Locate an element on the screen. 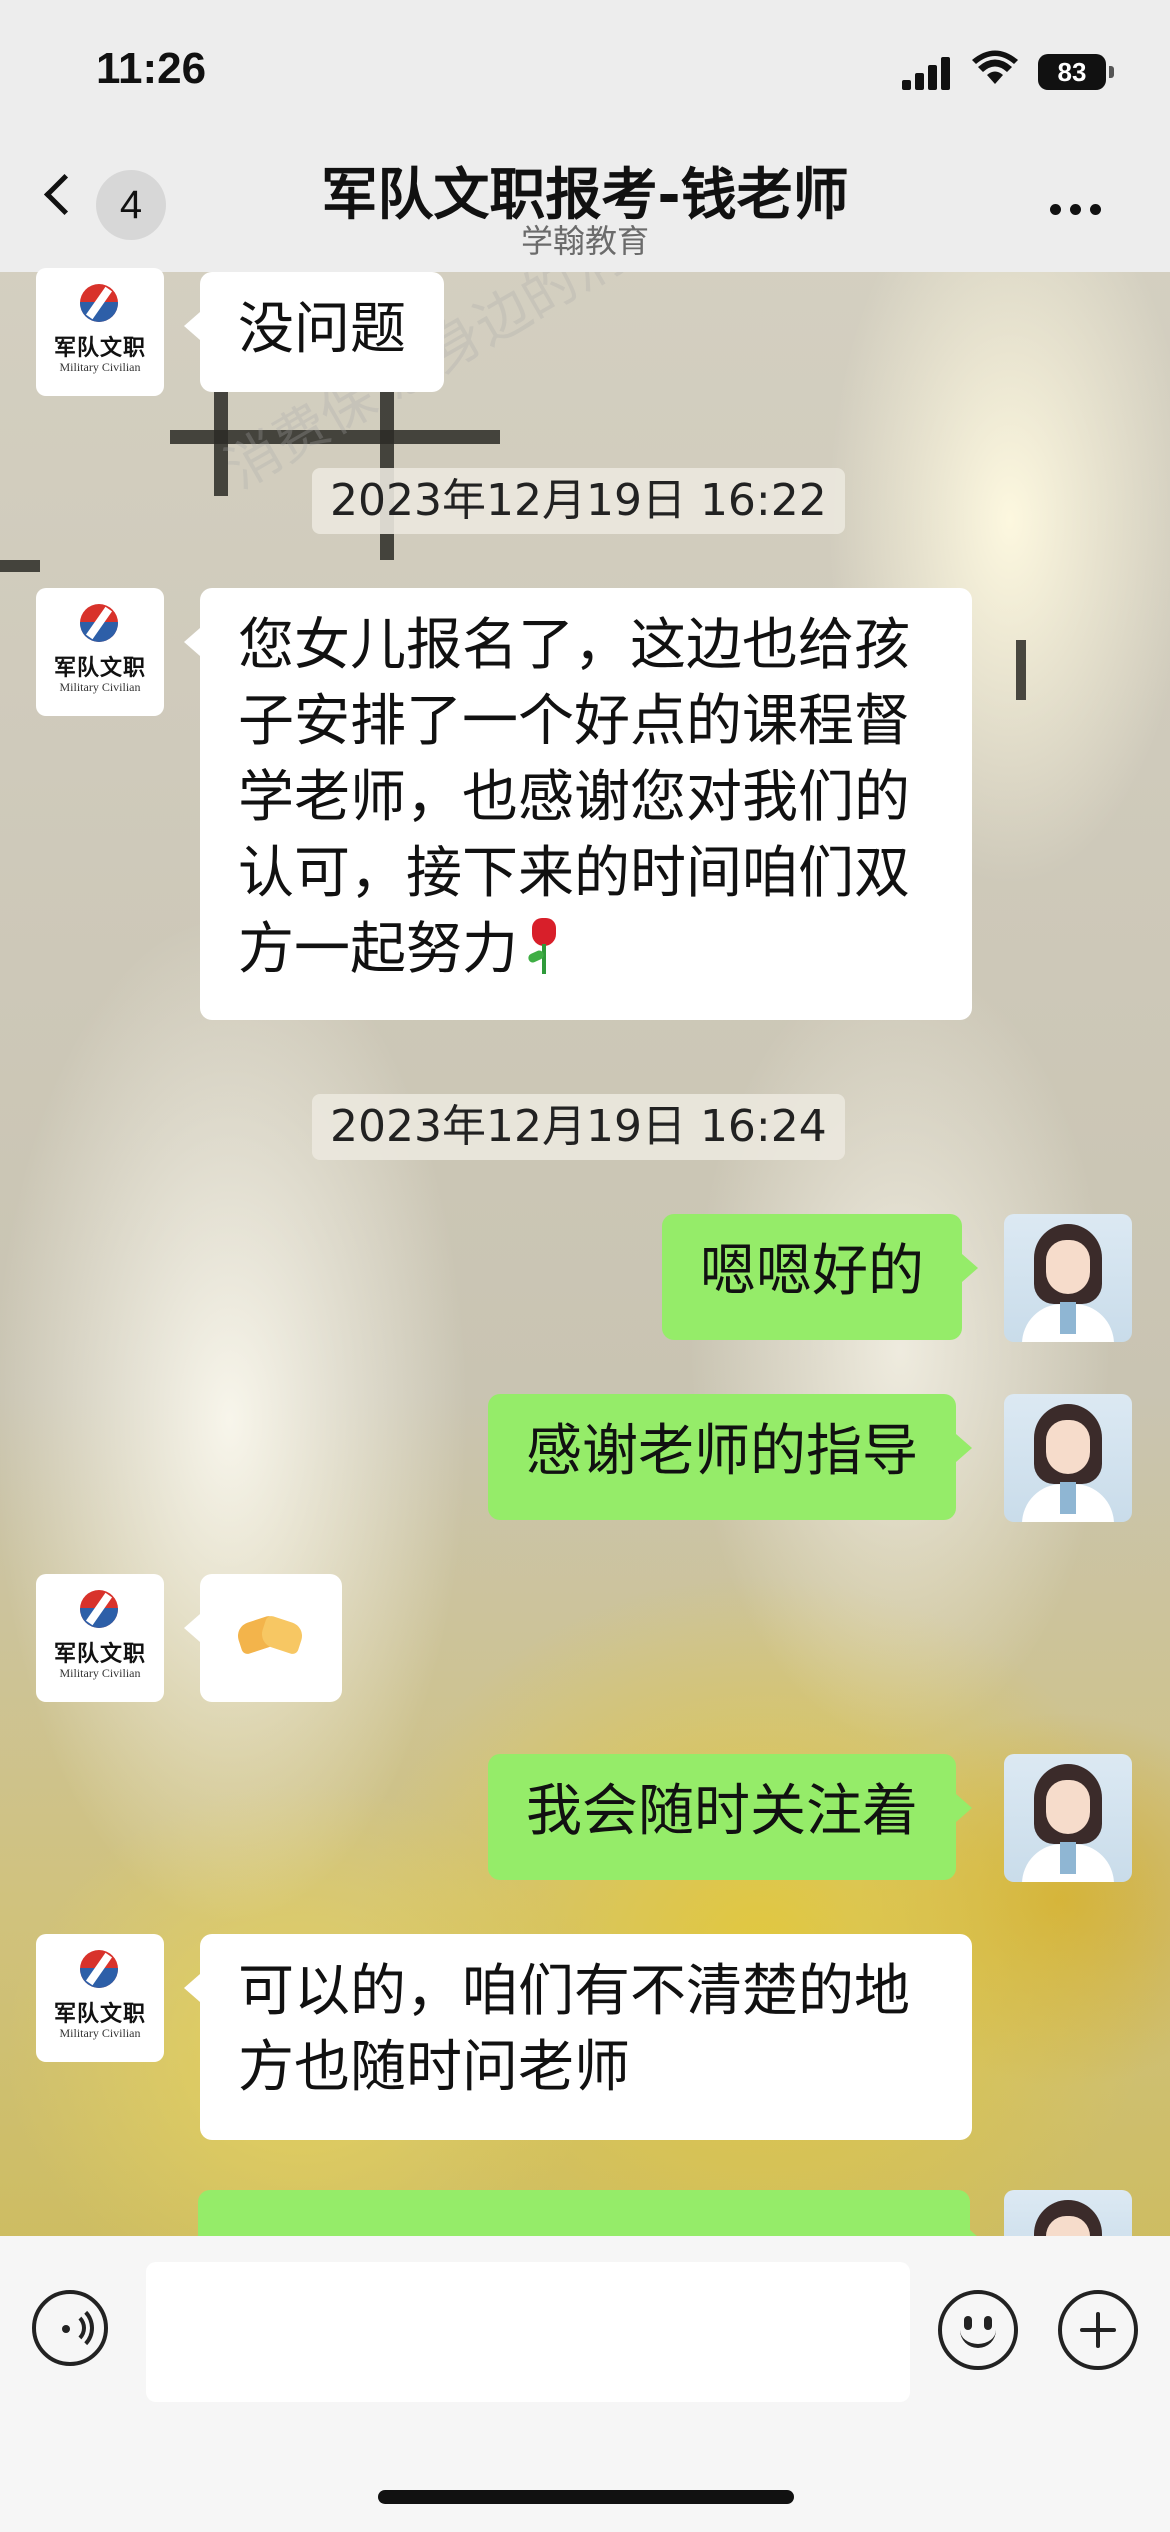 This screenshot has width=1170, height=2532. message-timestamp: 2023年12月19日 16:24 is located at coordinates (578, 1127).